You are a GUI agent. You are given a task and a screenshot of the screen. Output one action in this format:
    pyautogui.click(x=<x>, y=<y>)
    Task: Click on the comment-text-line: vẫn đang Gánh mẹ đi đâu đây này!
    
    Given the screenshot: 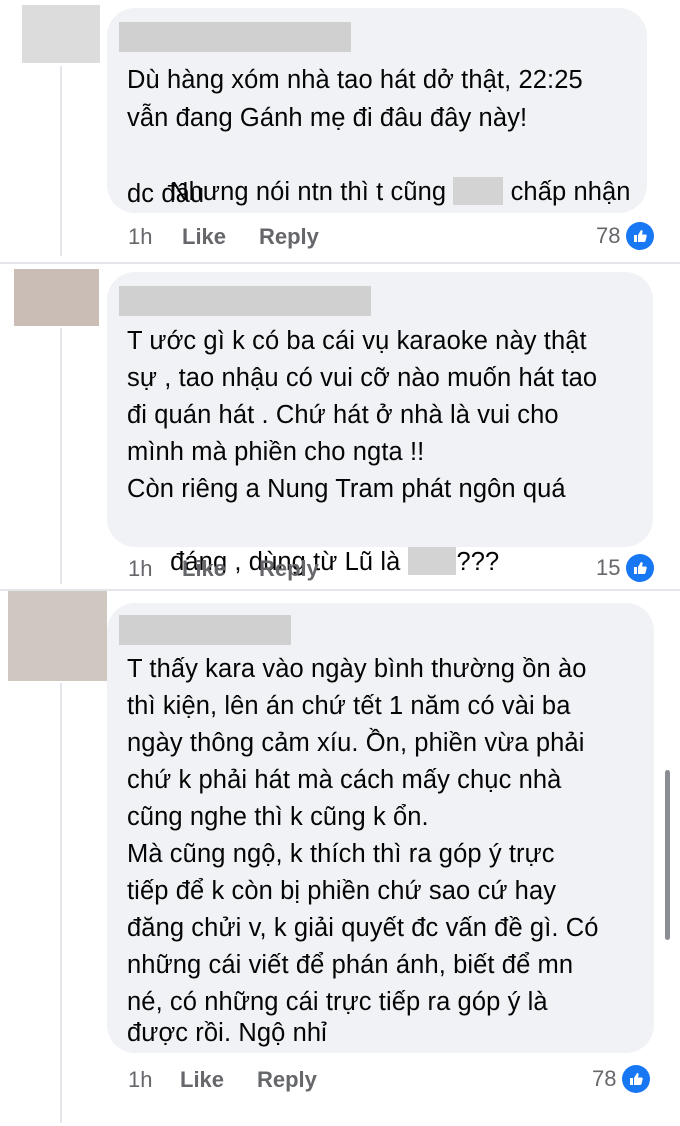 What is the action you would take?
    pyautogui.click(x=327, y=118)
    